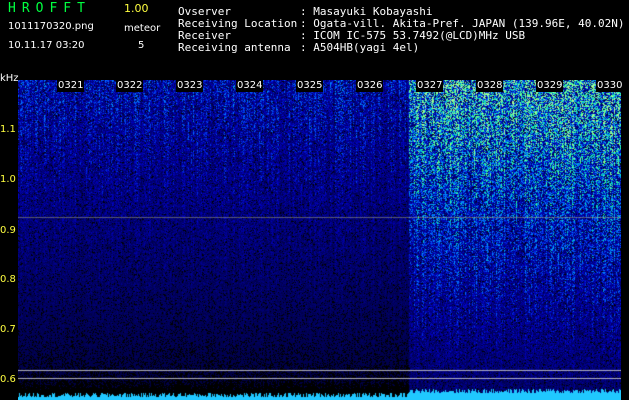 The width and height of the screenshot is (629, 400). What do you see at coordinates (360, 47) in the screenshot?
I see `antenna-value: : A504HB(yagi 4el)` at bounding box center [360, 47].